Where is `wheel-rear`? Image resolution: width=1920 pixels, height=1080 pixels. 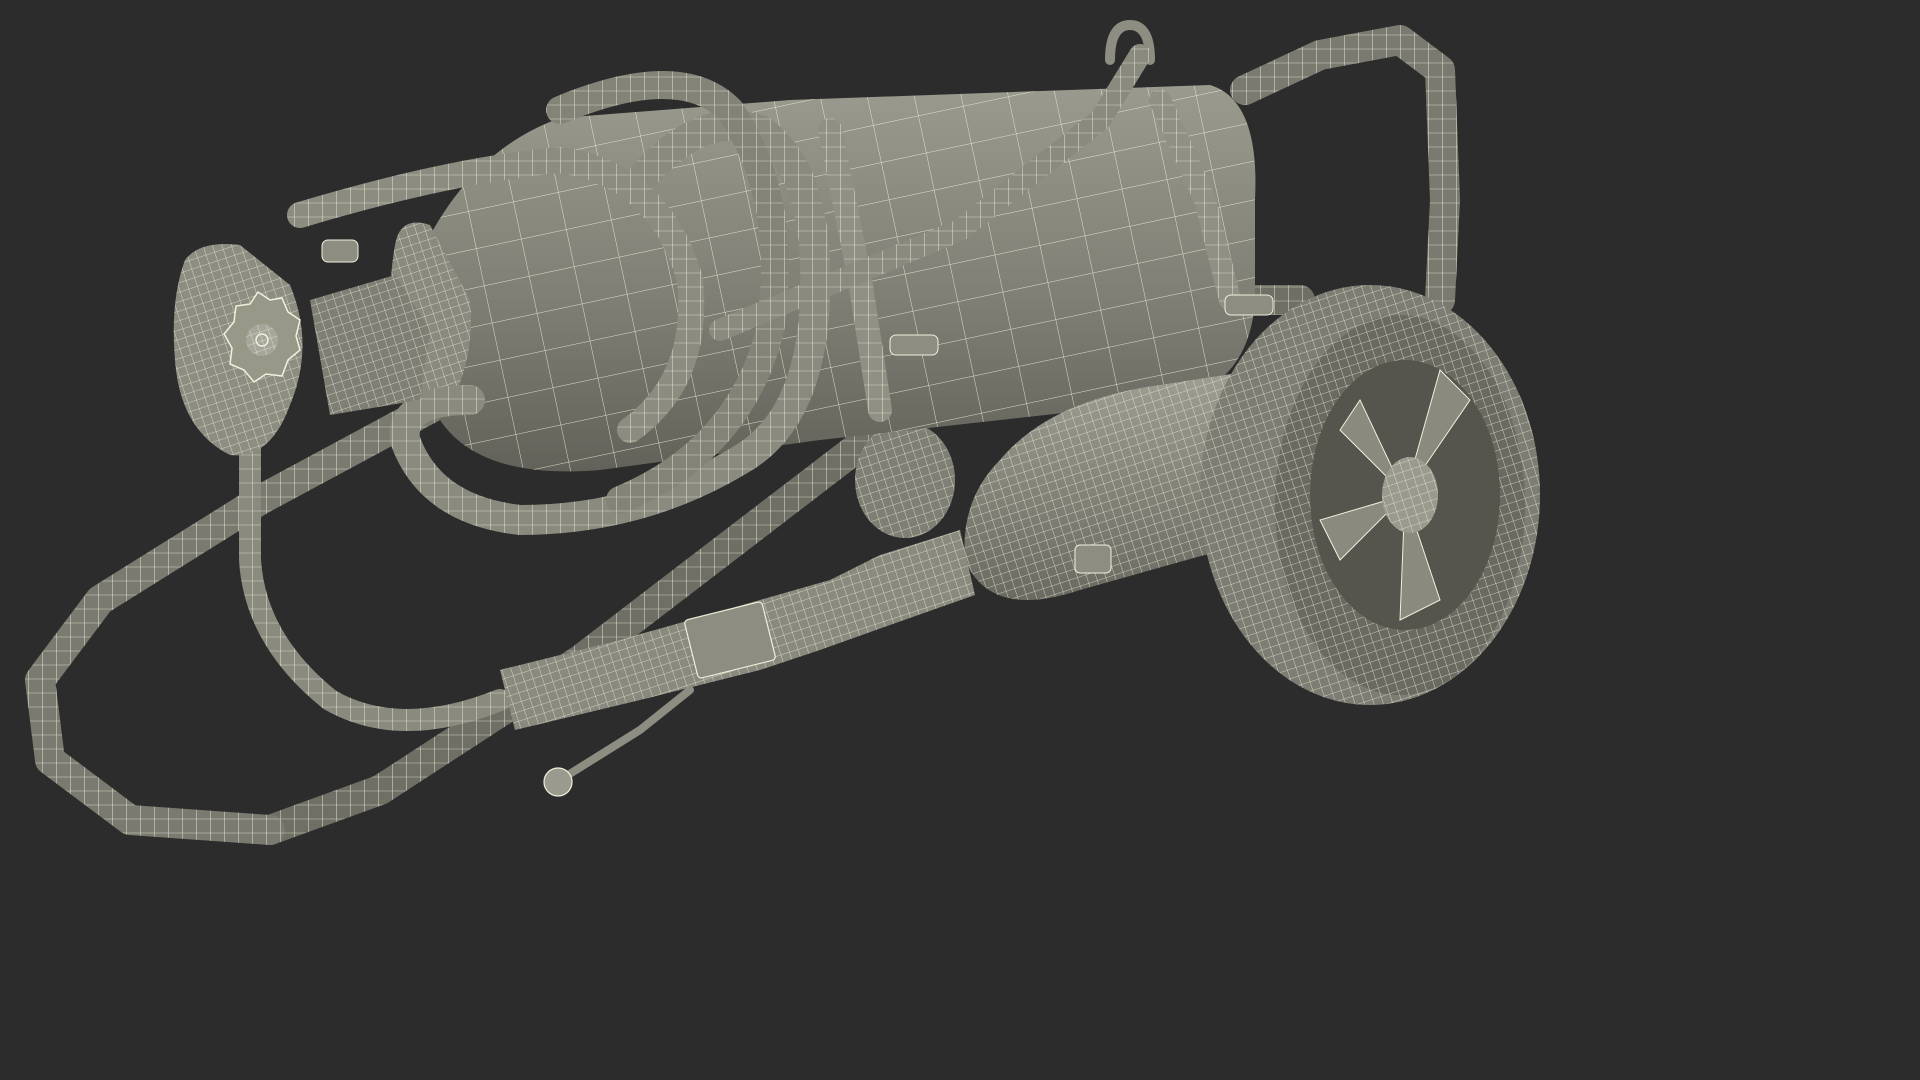 wheel-rear is located at coordinates (905, 480).